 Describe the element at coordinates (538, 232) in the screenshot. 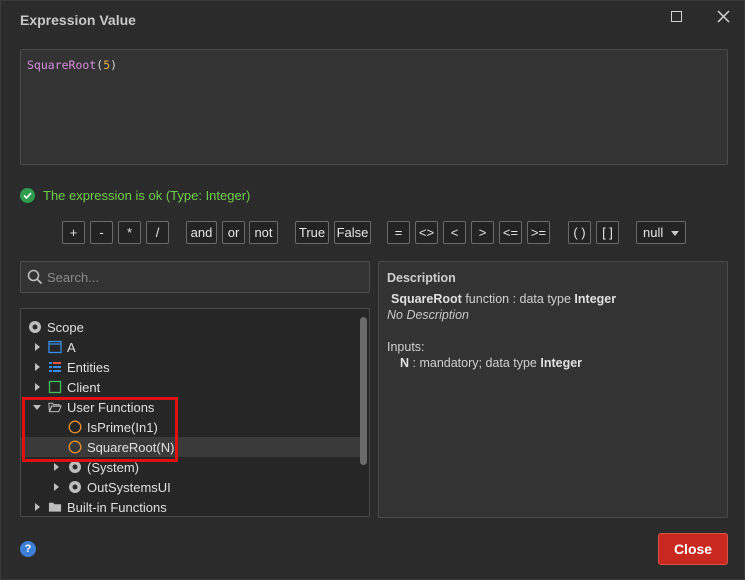

I see `op-greater-equal-button: >=` at that location.